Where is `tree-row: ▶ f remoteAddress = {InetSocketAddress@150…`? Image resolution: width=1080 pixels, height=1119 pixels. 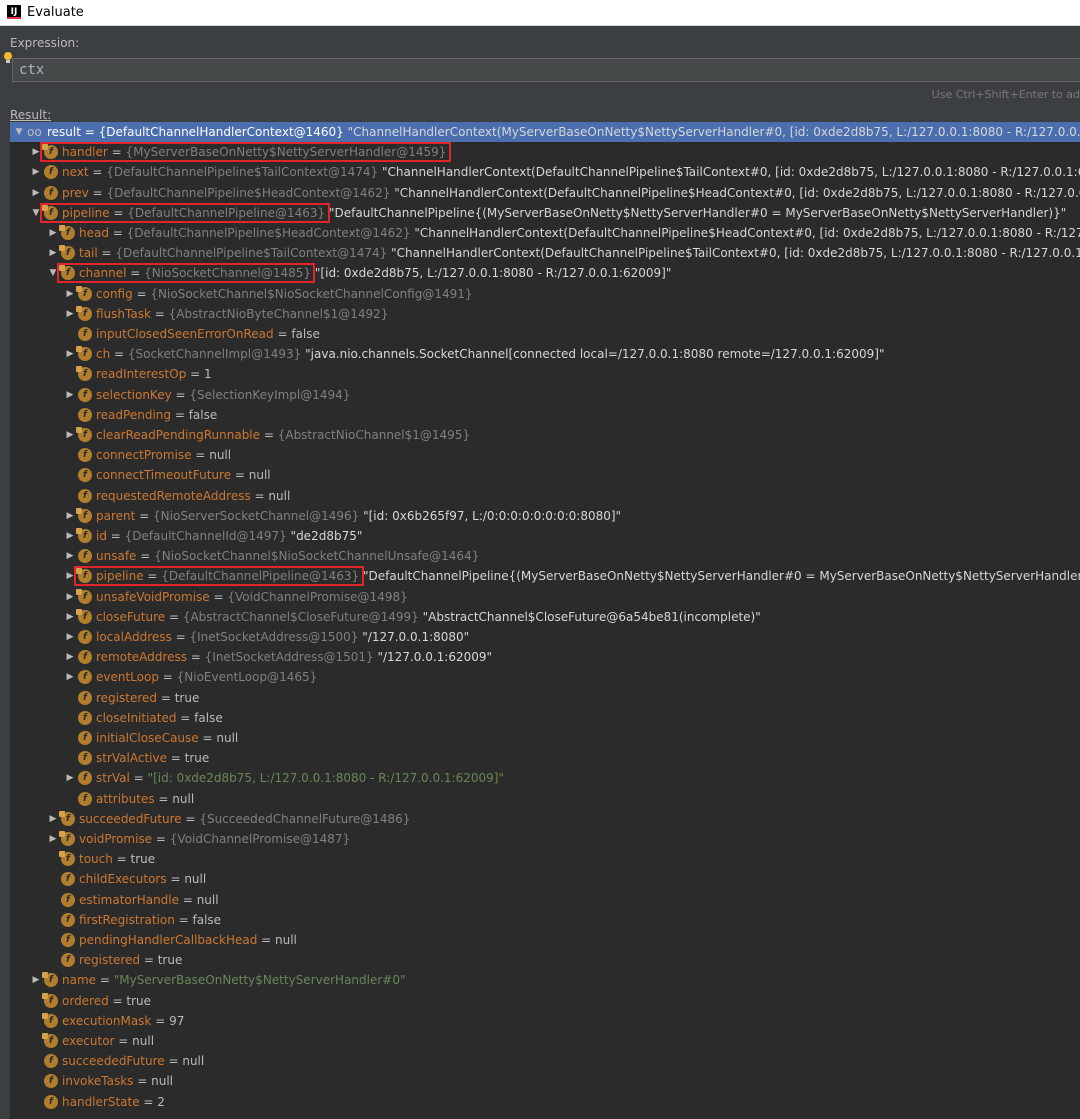 tree-row: ▶ f remoteAddress = {InetSocketAddress@150… is located at coordinates (545, 657).